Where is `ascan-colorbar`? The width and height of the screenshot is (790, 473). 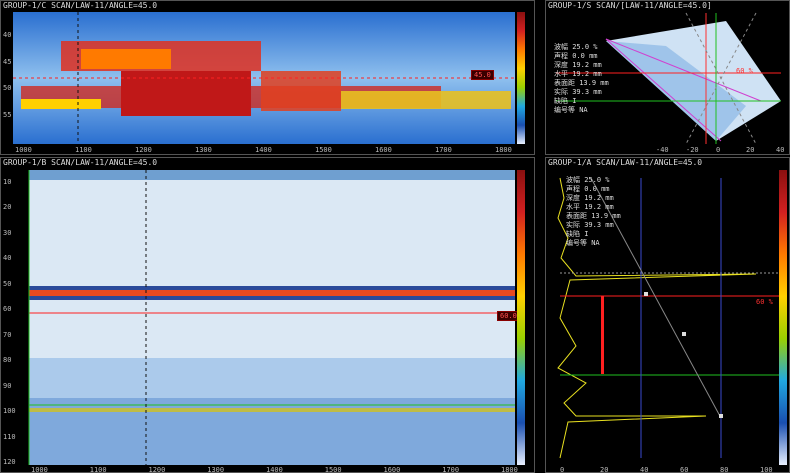 ascan-colorbar is located at coordinates (783, 317).